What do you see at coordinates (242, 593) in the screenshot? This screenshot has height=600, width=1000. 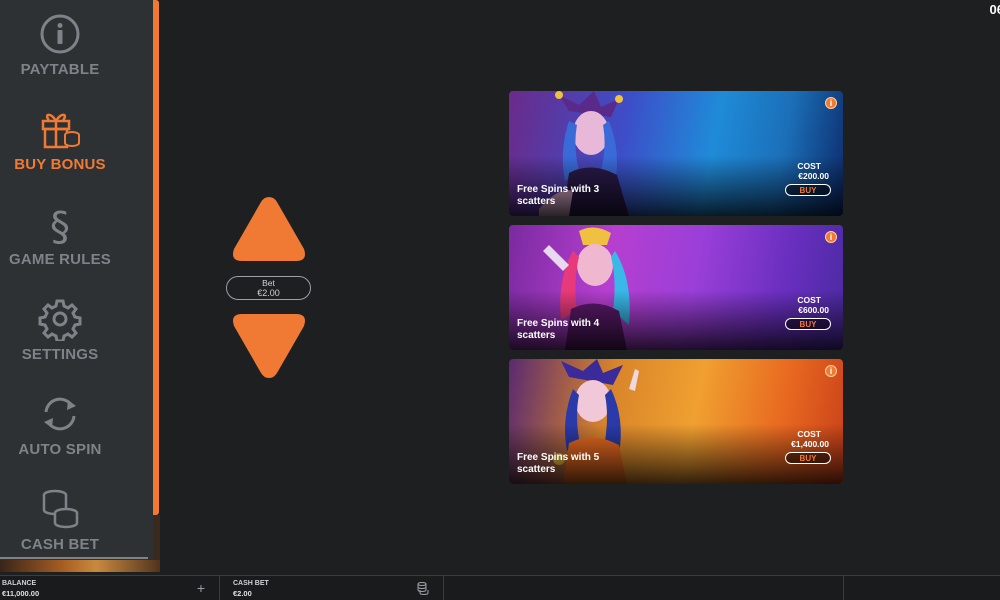 I see `cash-bet-value: €2.00` at bounding box center [242, 593].